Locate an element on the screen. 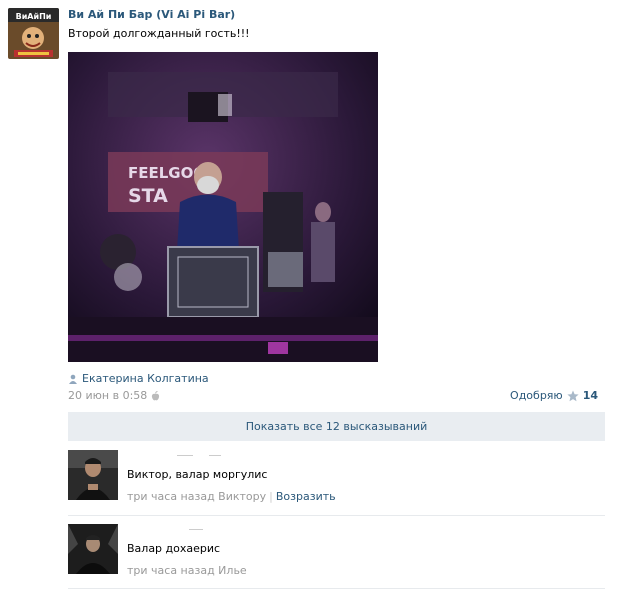  person-icon is located at coordinates (73, 379).